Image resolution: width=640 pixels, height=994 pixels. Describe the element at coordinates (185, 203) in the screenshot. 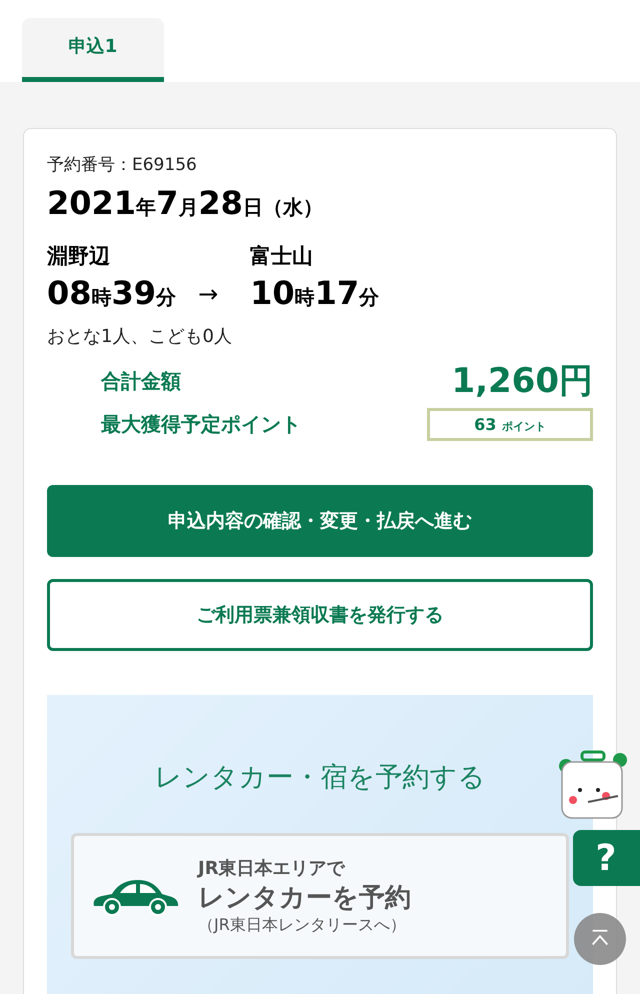

I see `travel-date: 2021年7月 28 日（水）` at that location.